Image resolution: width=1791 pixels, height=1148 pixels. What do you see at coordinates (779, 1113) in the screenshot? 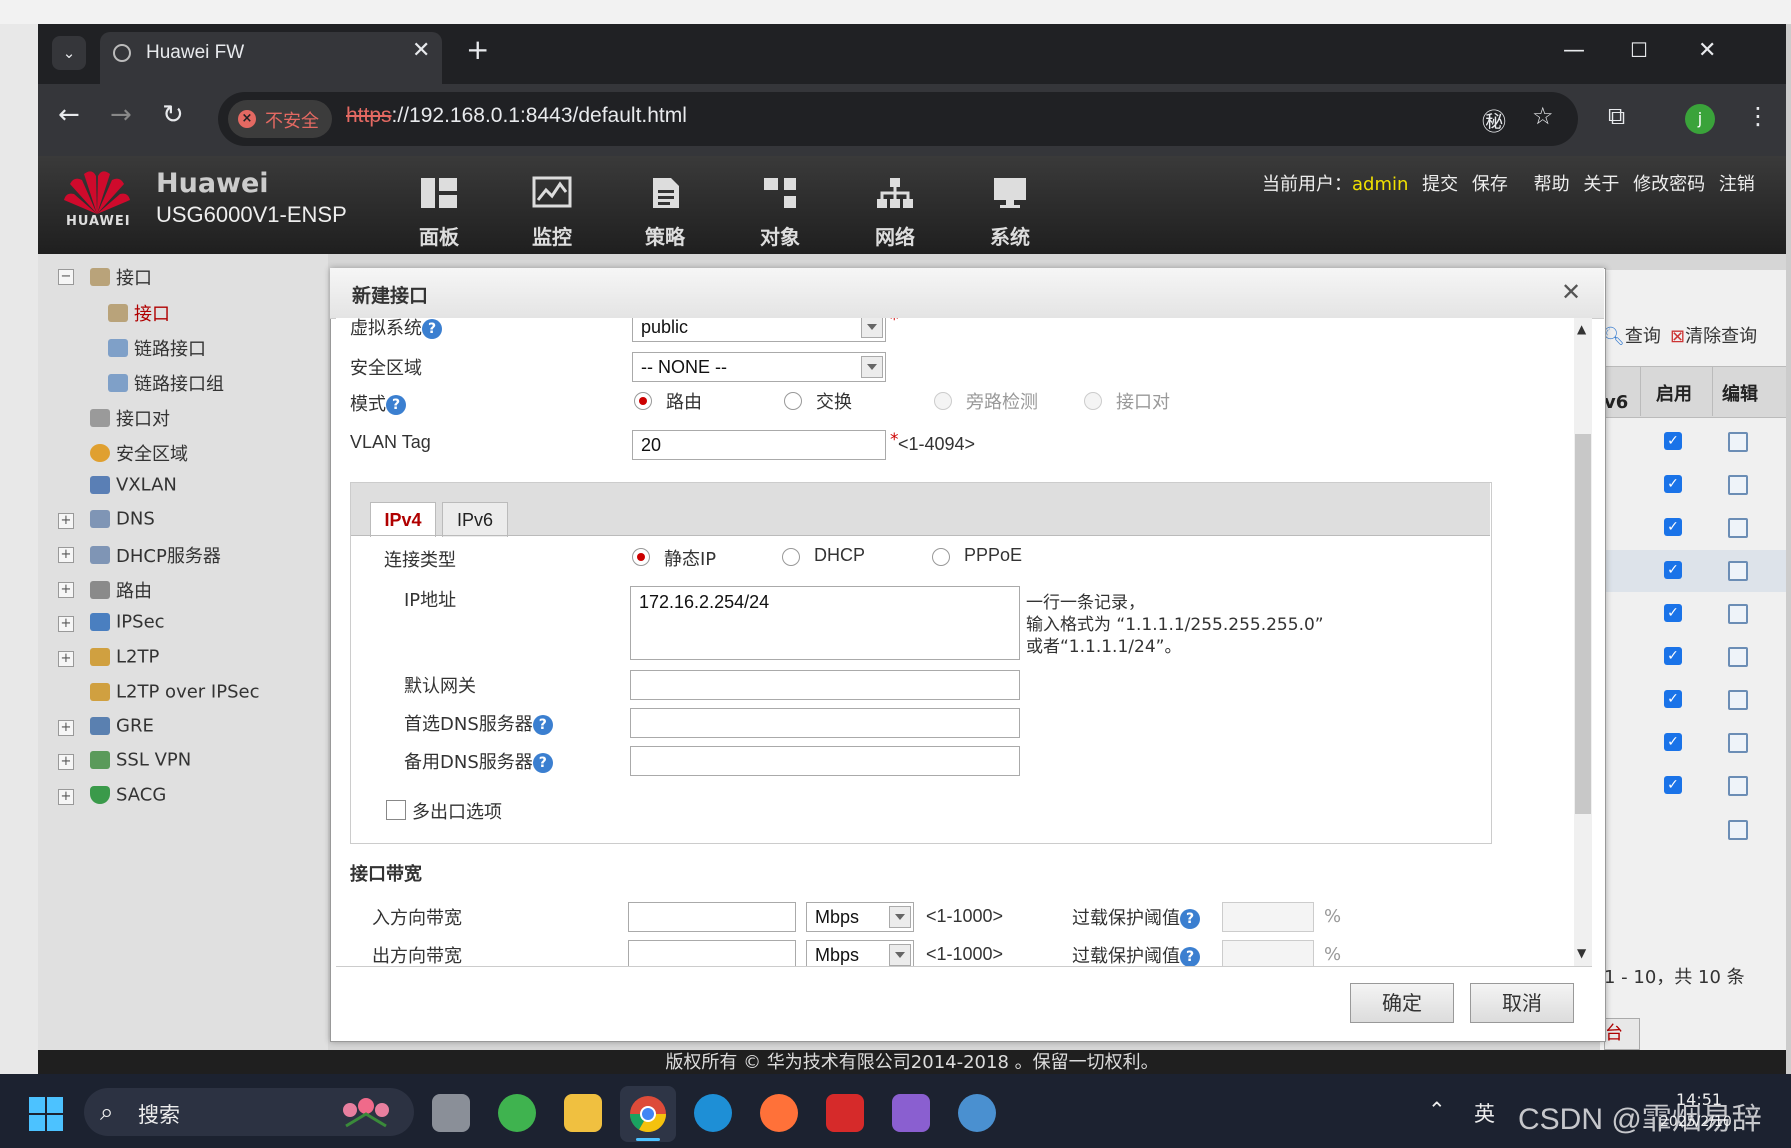
I see `firefox-icon` at bounding box center [779, 1113].